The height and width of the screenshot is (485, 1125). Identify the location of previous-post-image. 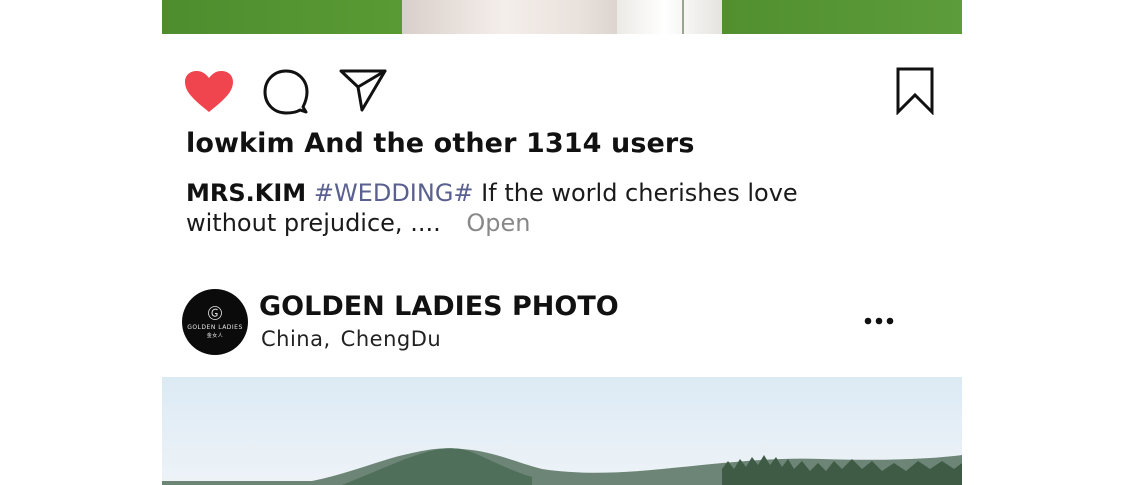
(562, 17).